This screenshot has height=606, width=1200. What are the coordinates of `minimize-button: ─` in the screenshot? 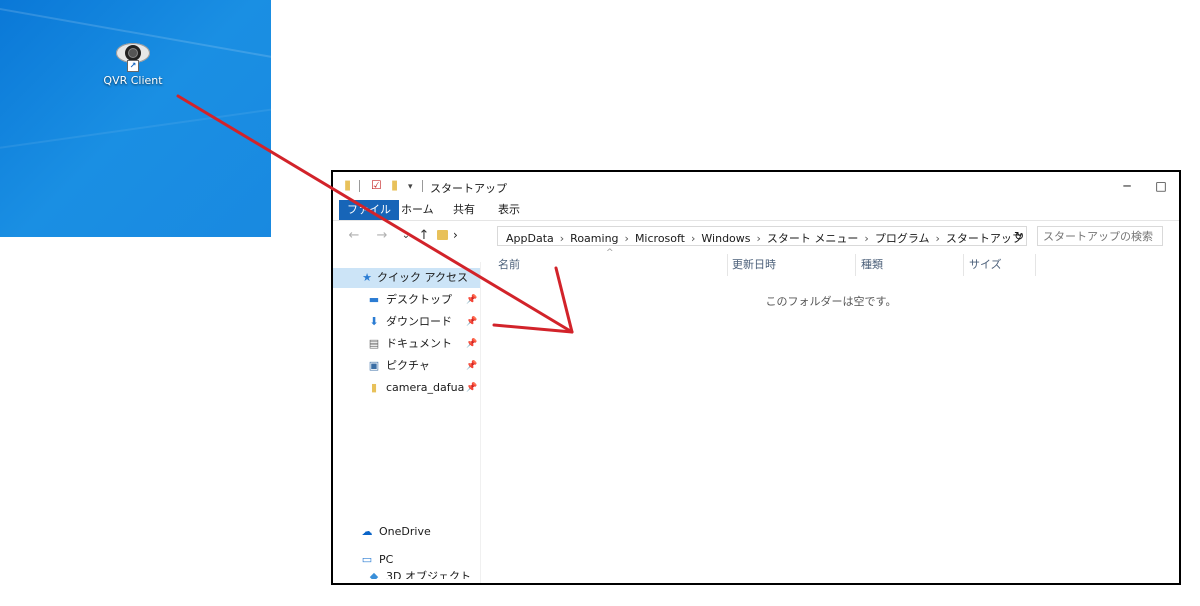 It's located at (1127, 186).